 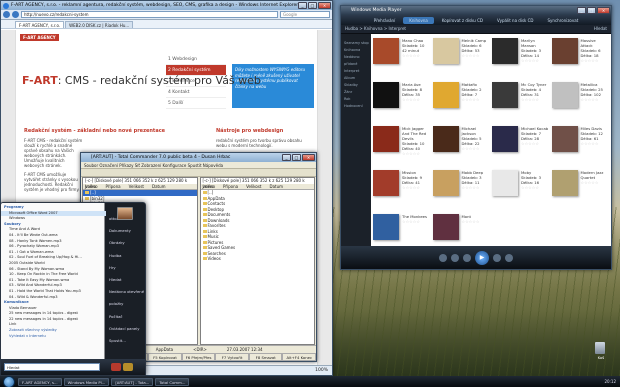 What do you see at coordinates (580, 192) in the screenshot?
I see `album-item: Modern Jazz Quartet ☆☆☆☆☆` at bounding box center [580, 192].